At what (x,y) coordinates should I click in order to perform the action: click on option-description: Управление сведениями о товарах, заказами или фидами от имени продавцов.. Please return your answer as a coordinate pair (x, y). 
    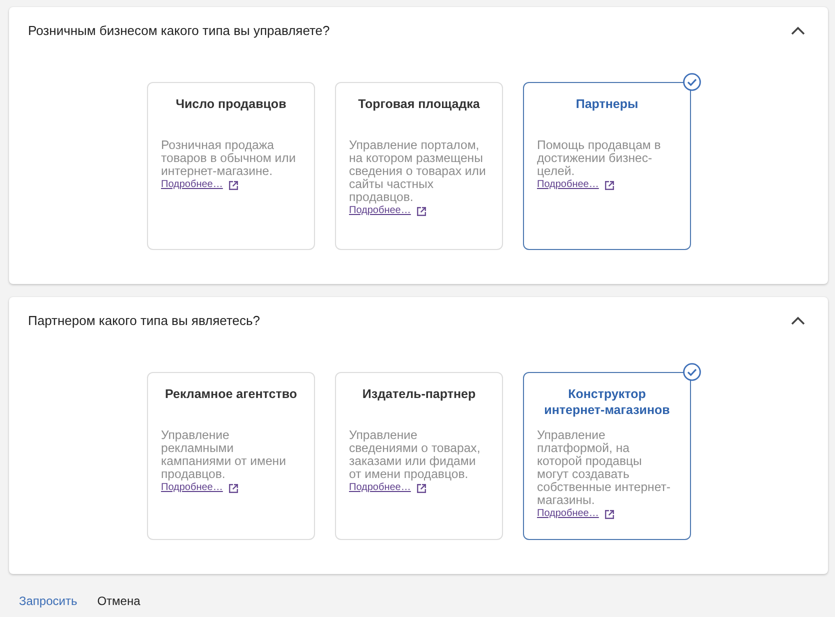
    Looking at the image, I should click on (415, 455).